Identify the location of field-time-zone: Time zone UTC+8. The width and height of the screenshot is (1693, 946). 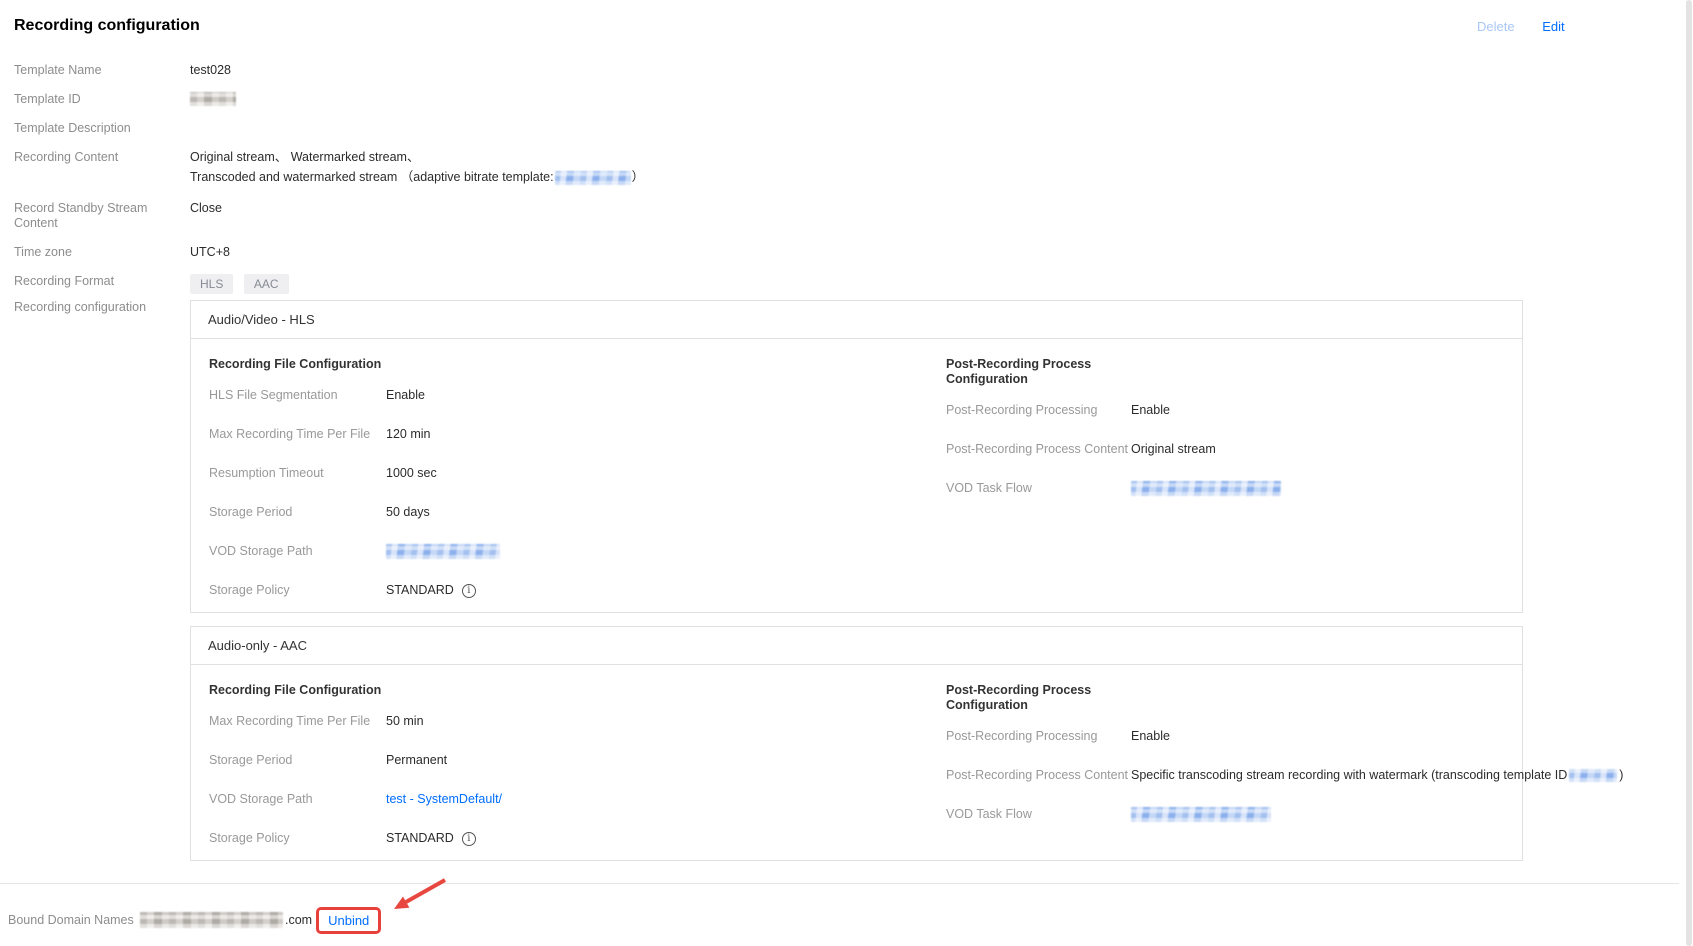
(853, 252).